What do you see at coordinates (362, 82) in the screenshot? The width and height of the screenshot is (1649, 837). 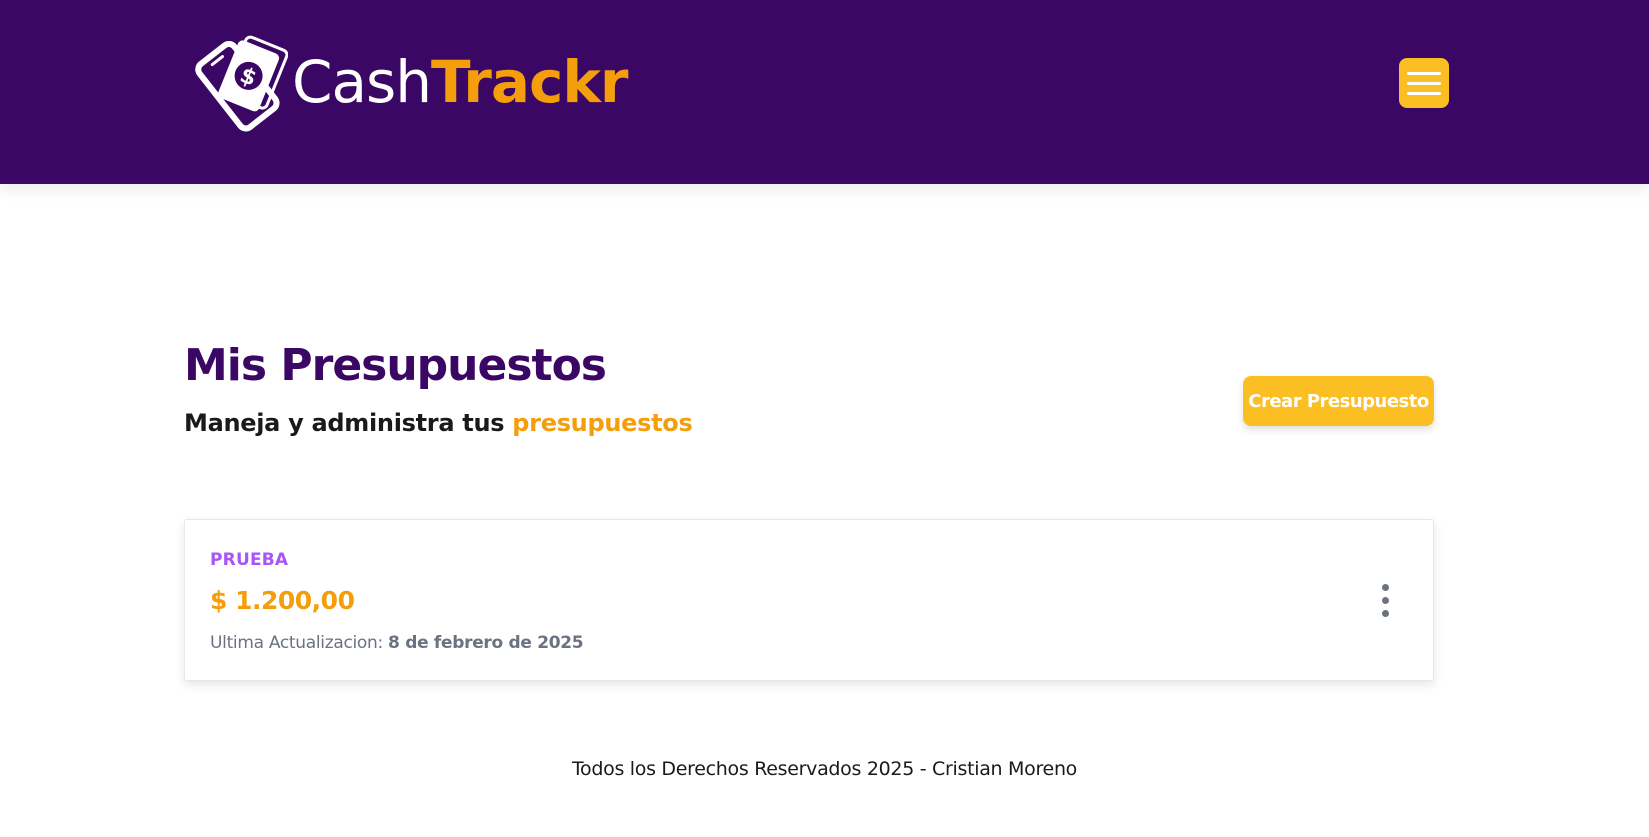 I see `logo-word-cash: Cash` at bounding box center [362, 82].